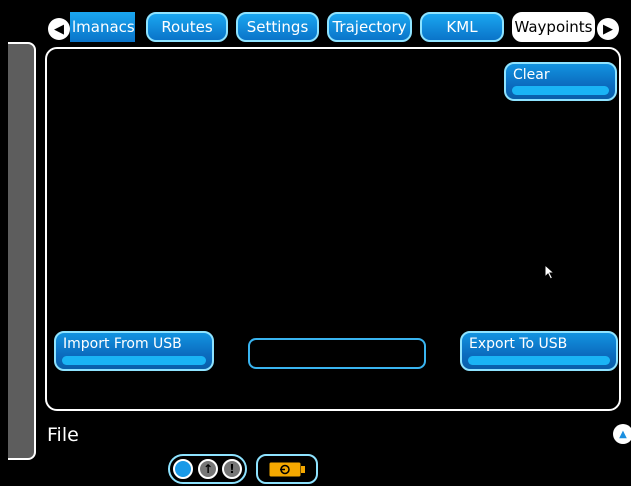  I want to click on mode-indicator-group: ↑ !, so click(207, 469).